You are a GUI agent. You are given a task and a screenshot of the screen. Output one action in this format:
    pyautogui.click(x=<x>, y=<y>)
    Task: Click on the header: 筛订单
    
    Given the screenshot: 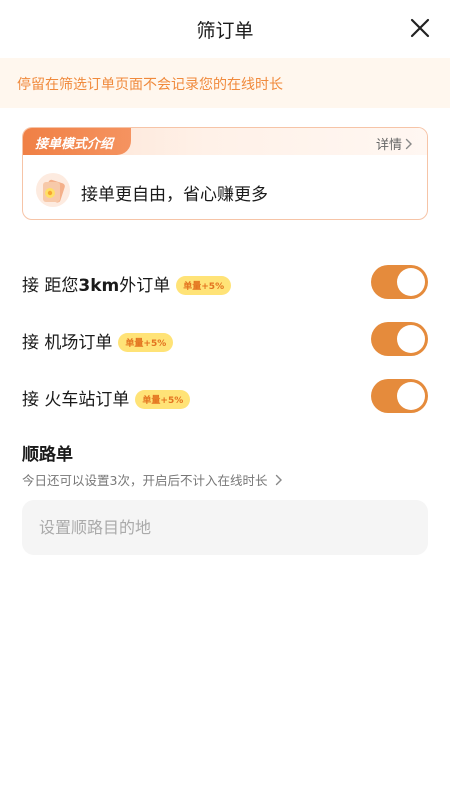 What is the action you would take?
    pyautogui.click(x=225, y=29)
    